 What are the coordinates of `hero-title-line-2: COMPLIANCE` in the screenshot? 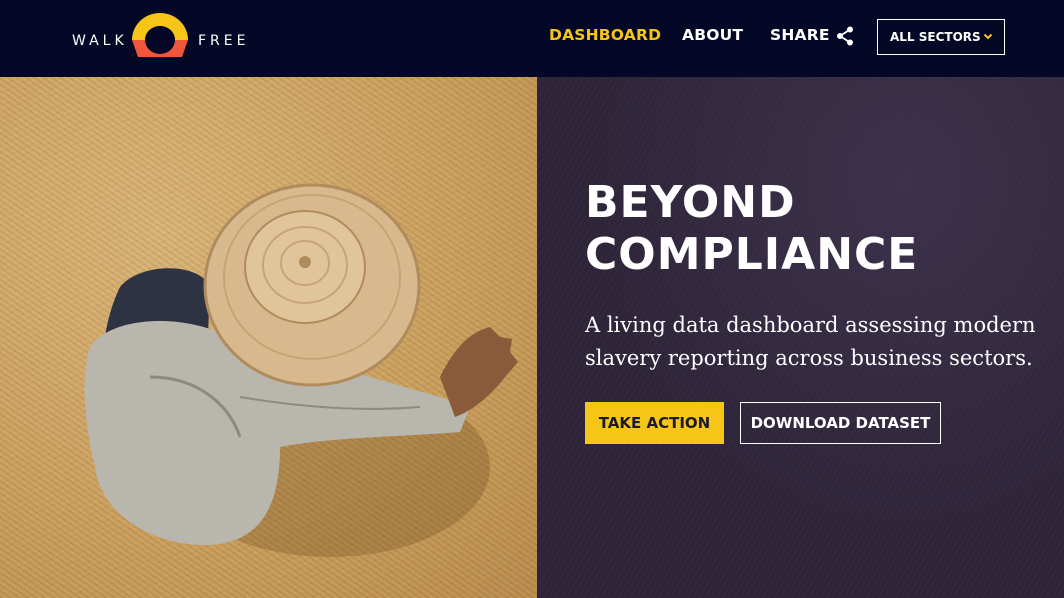 It's located at (752, 254).